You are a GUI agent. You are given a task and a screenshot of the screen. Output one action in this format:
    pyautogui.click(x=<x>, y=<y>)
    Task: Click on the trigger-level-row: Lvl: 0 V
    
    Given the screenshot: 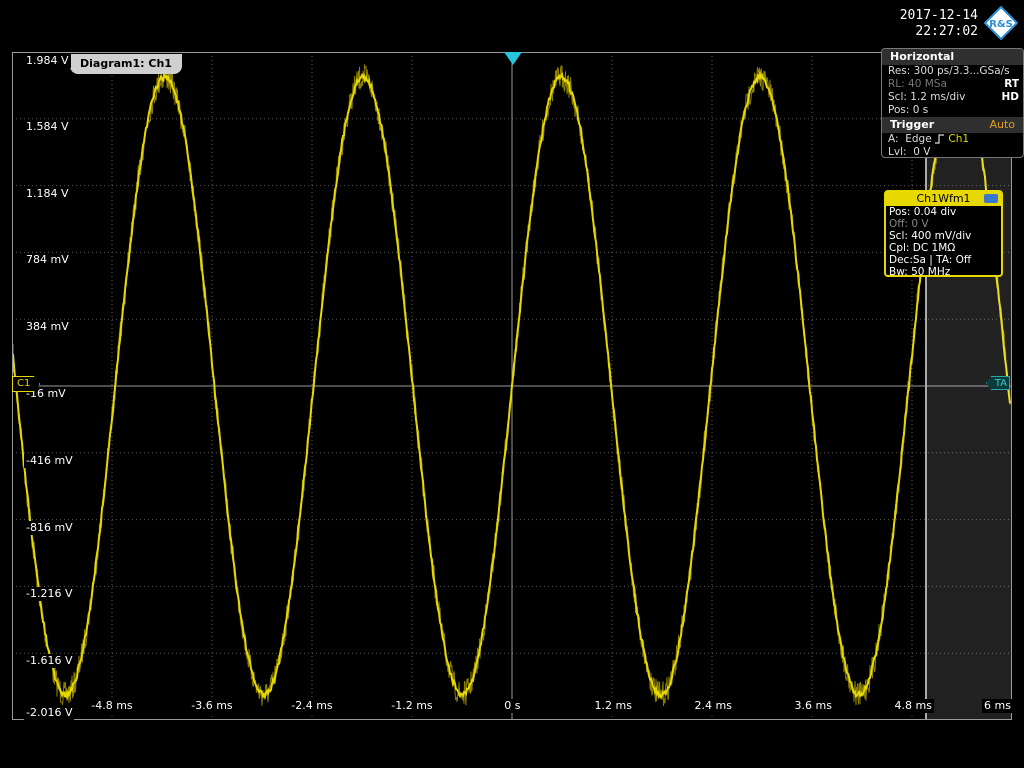 What is the action you would take?
    pyautogui.click(x=909, y=152)
    